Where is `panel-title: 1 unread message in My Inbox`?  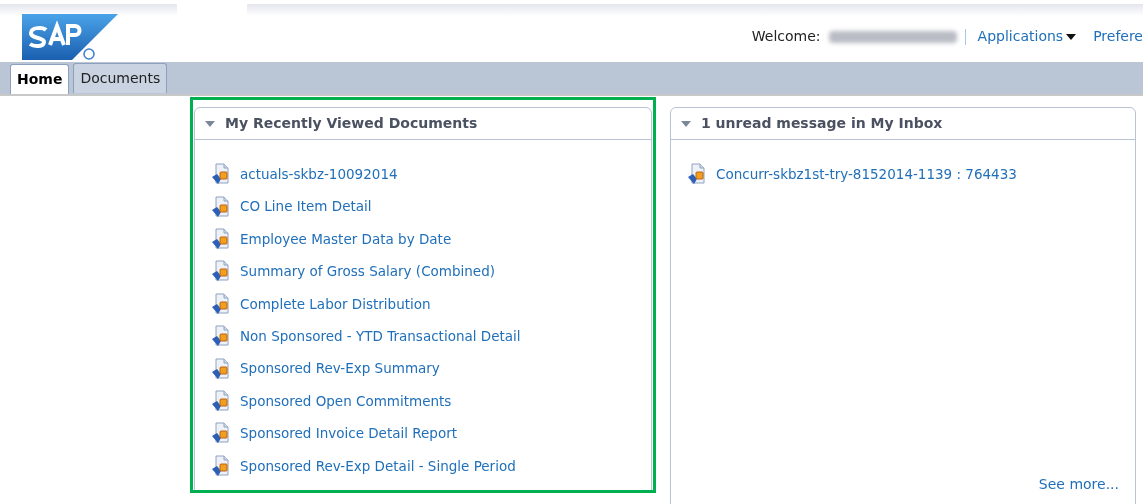 panel-title: 1 unread message in My Inbox is located at coordinates (822, 123).